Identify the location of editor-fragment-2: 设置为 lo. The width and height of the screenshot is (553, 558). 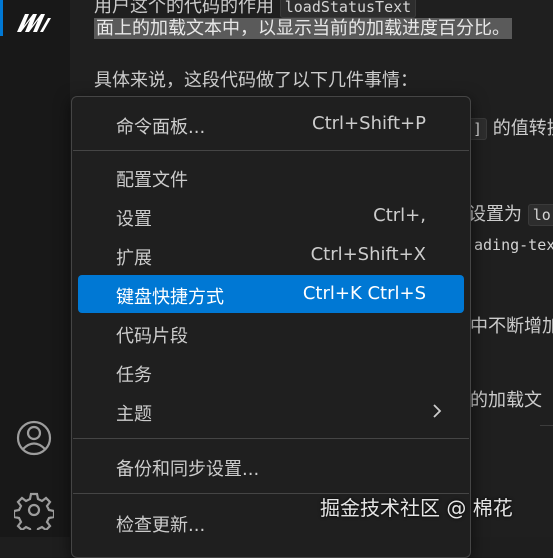
(510, 213).